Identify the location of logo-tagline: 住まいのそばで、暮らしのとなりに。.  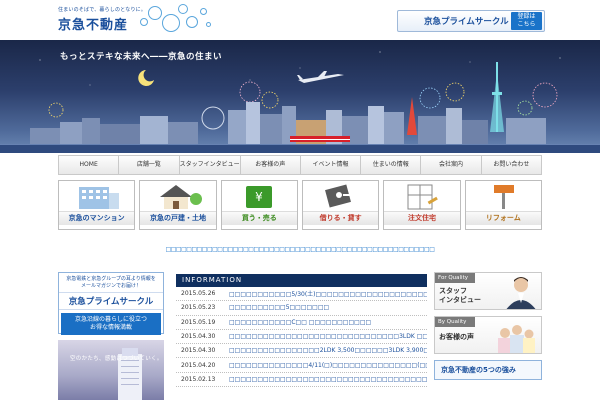
(102, 10).